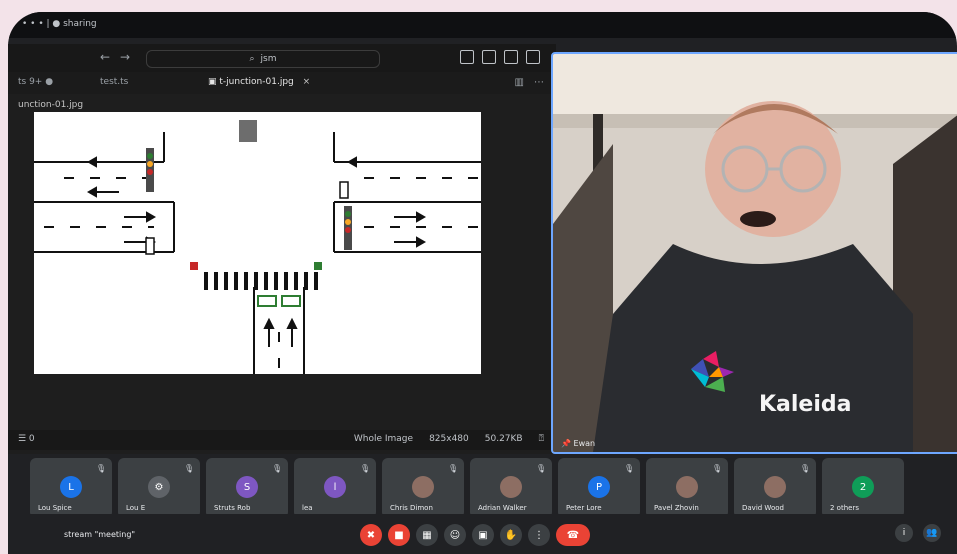 This screenshot has height=554, width=957. I want to click on participant-name: Pavel Zhovin, so click(676, 508).